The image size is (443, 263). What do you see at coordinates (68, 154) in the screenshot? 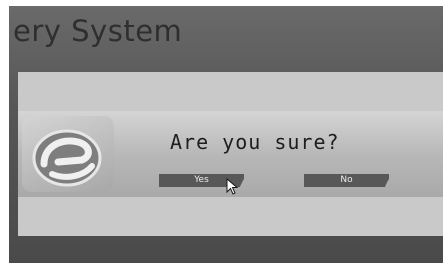
I see `app-logo-icon` at bounding box center [68, 154].